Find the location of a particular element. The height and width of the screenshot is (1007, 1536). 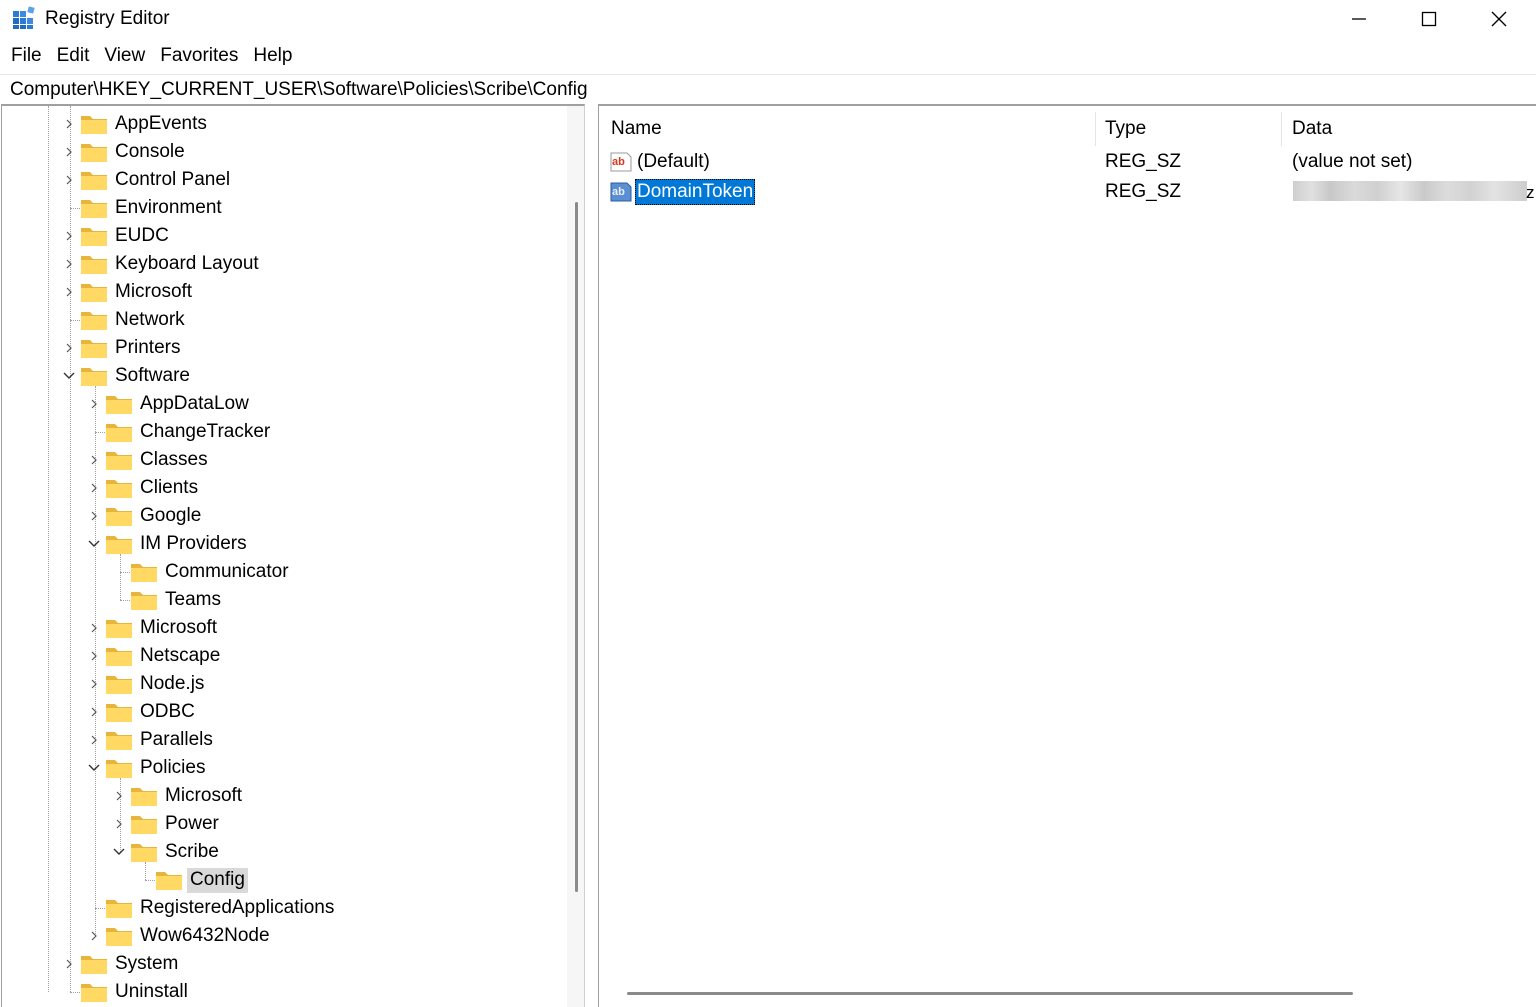

value-name: DomainToken is located at coordinates (695, 192).